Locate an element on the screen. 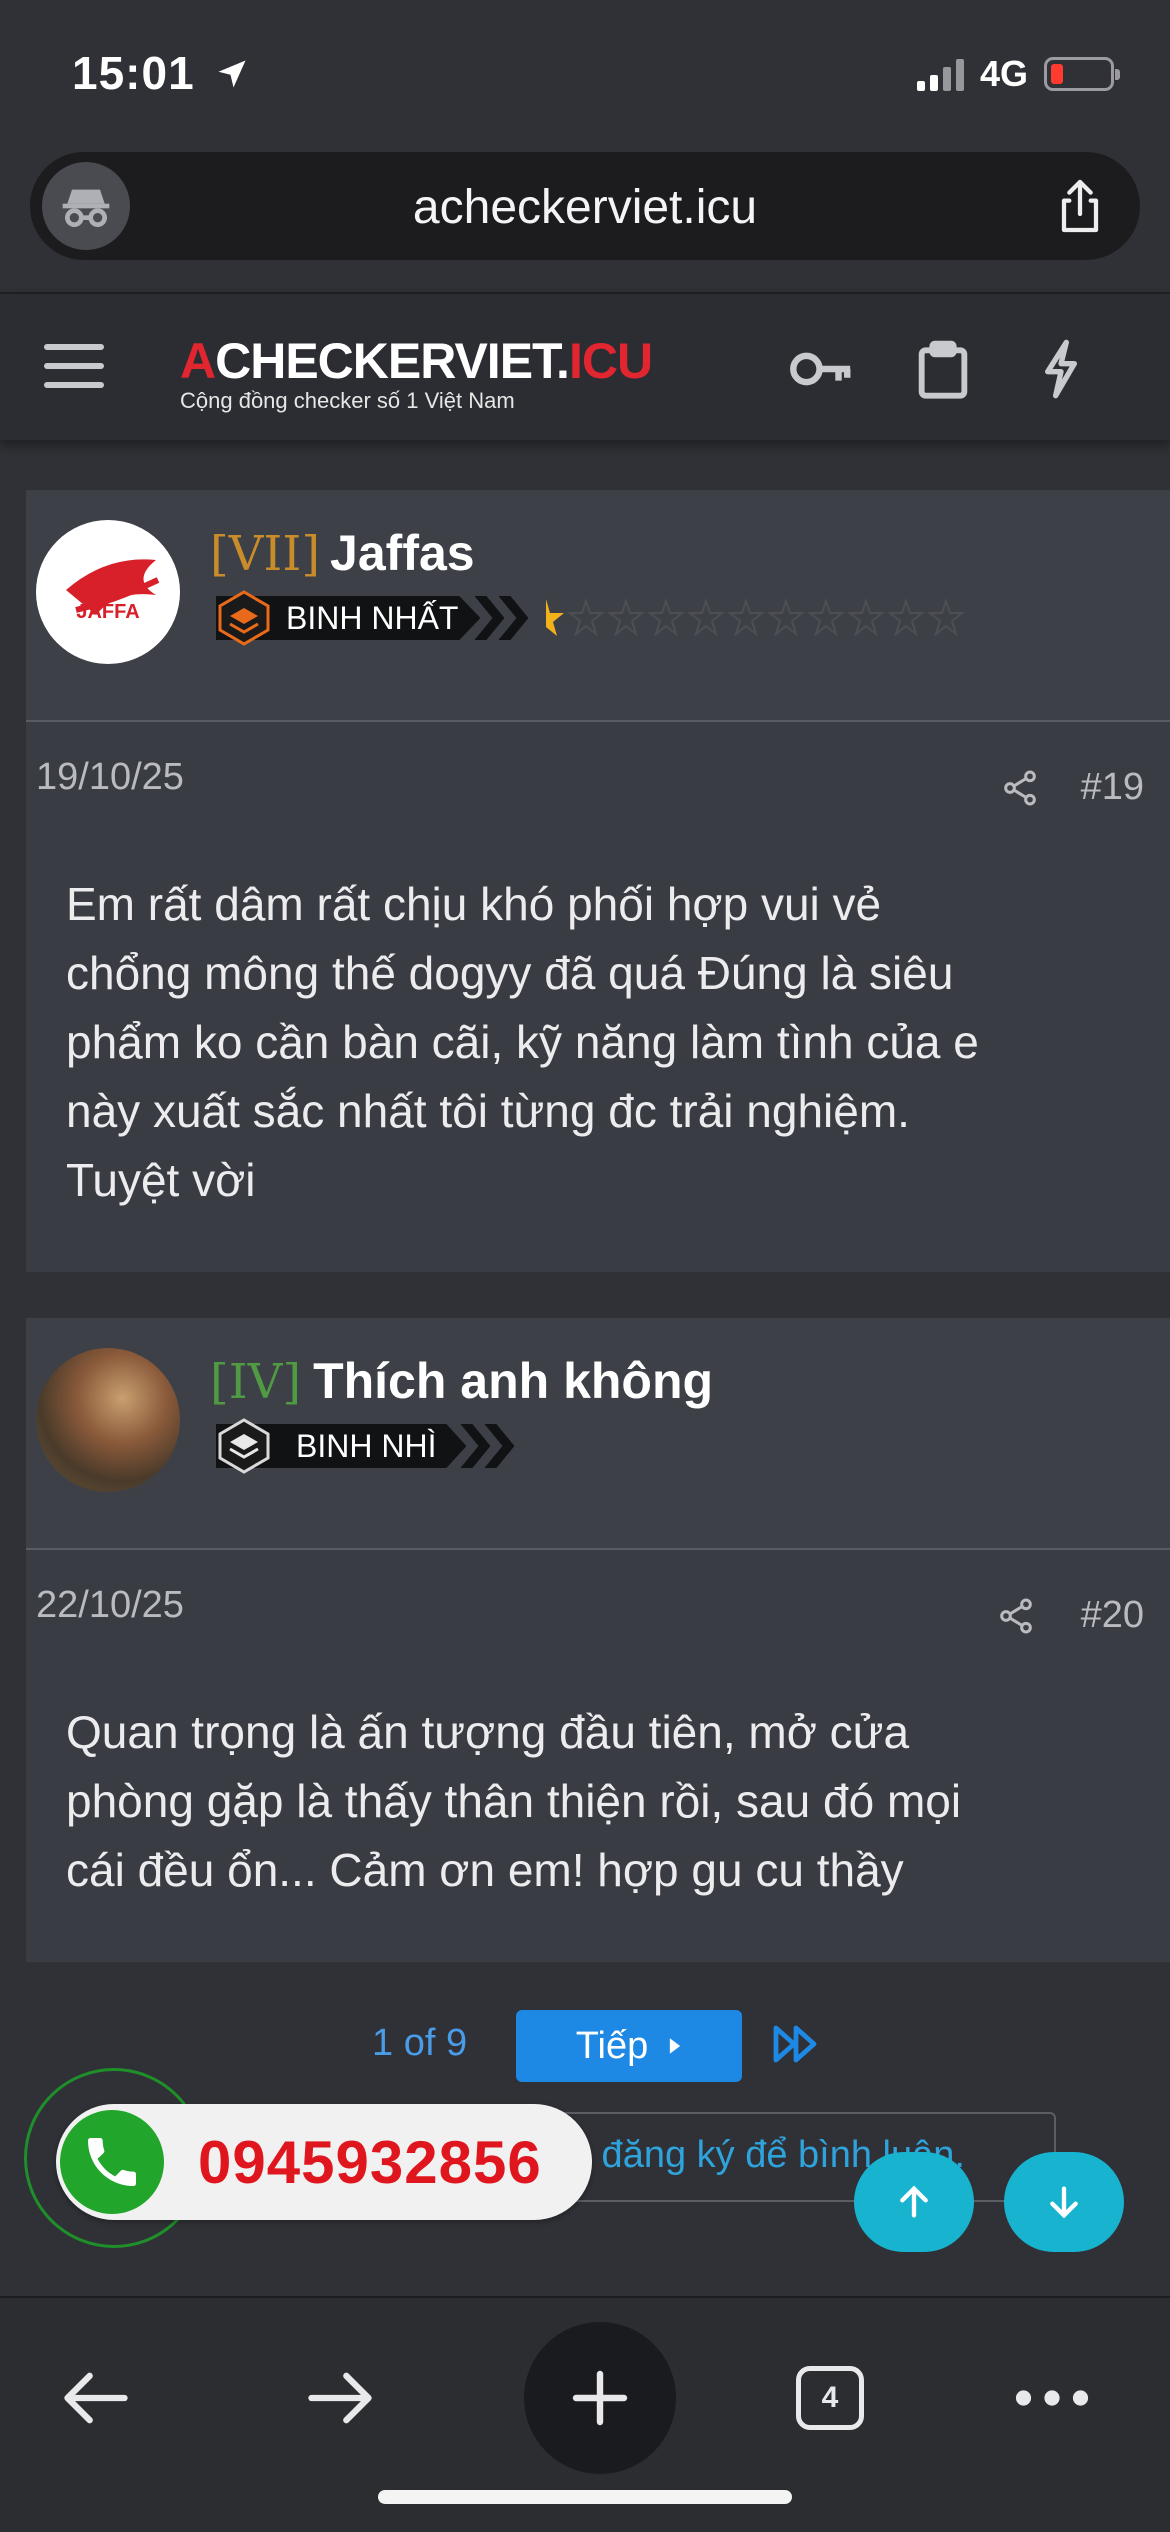  arrow-down-icon is located at coordinates (1064, 2202).